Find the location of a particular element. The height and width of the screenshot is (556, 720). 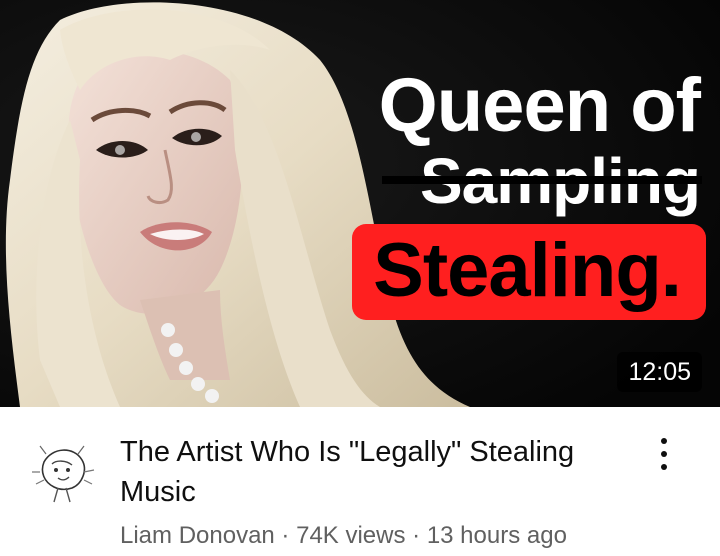

view-count: 74K views is located at coordinates (351, 535).